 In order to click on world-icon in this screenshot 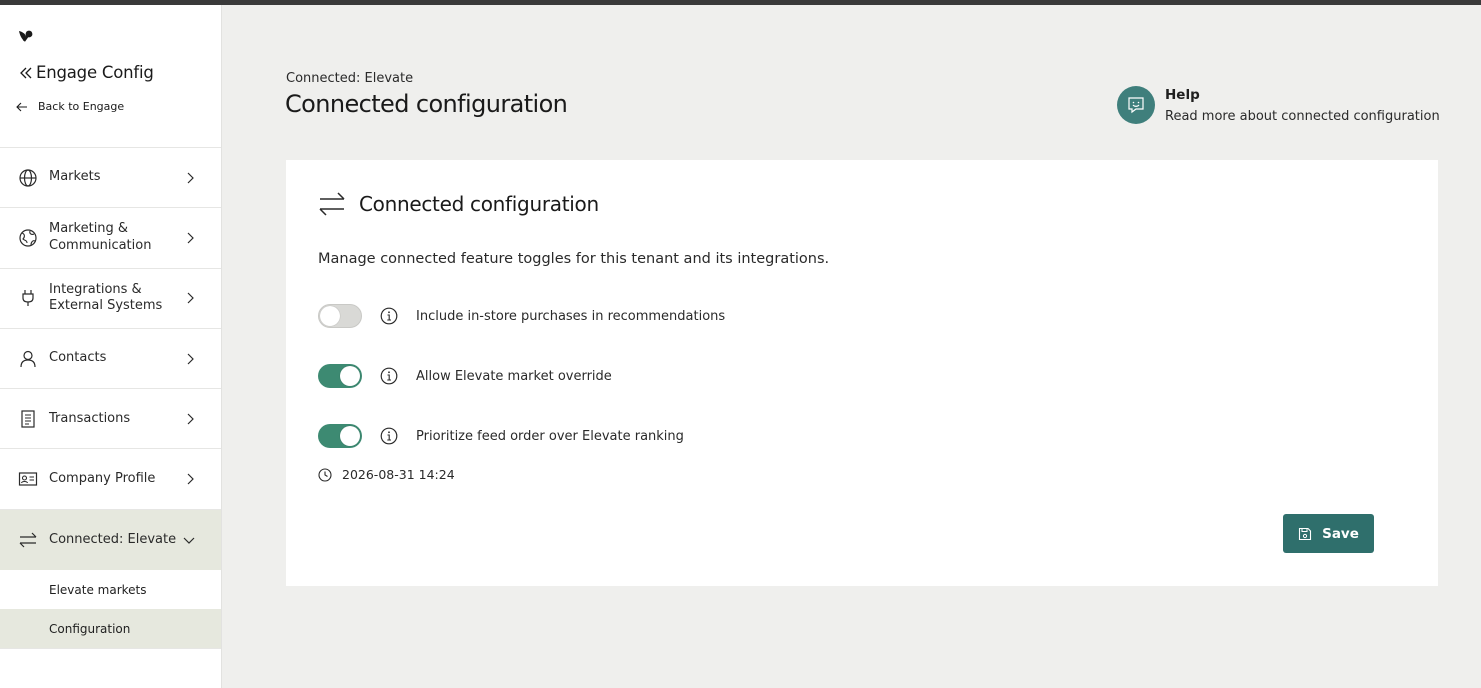, I will do `click(28, 238)`.